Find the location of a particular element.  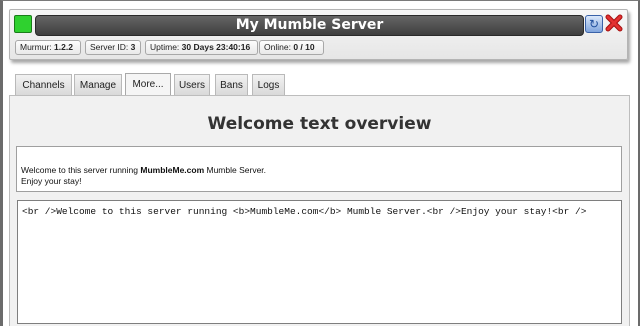

refresh-icon: ↻ is located at coordinates (594, 24).